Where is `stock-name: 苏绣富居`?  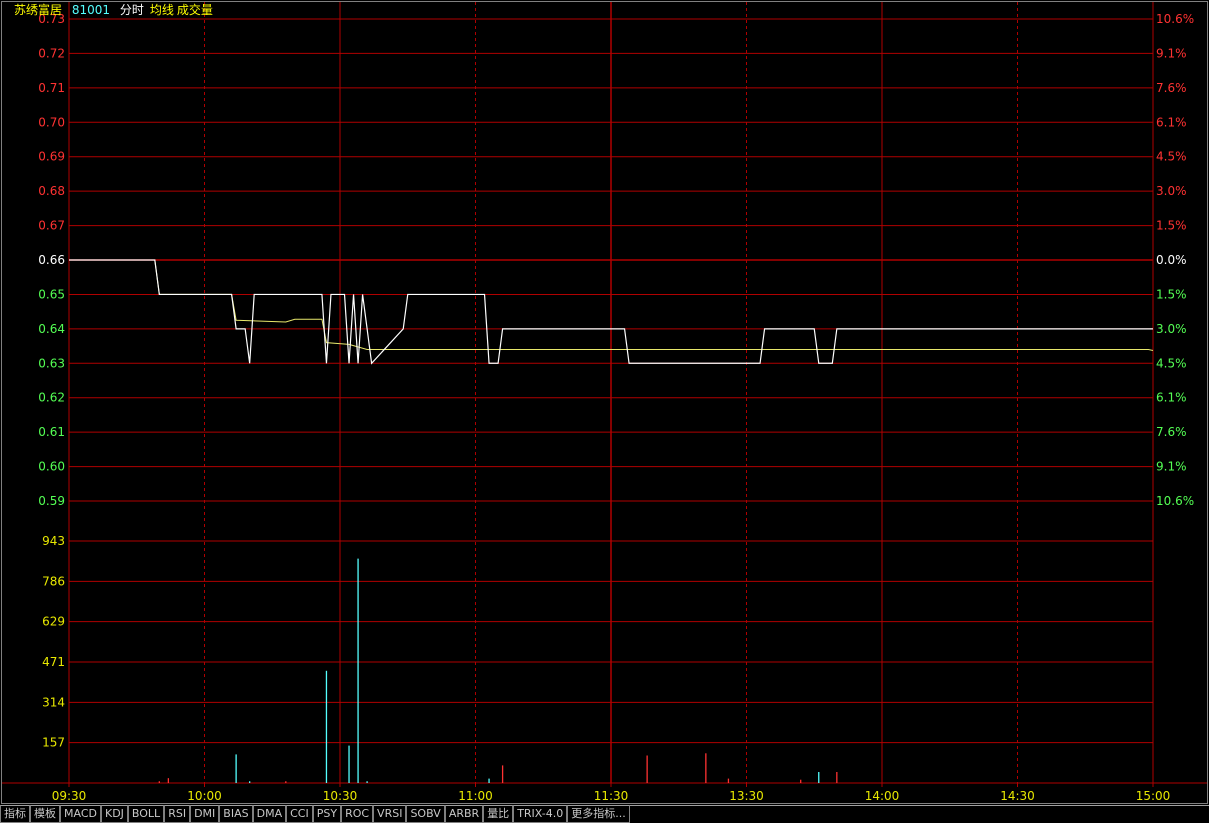
stock-name: 苏绣富居 is located at coordinates (38, 10).